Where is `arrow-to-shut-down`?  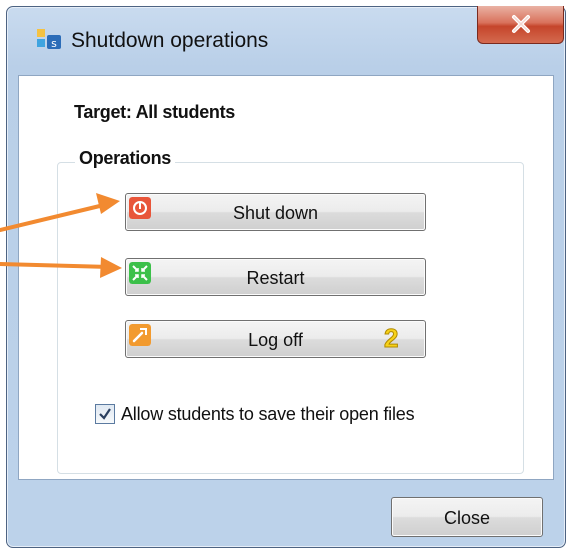
arrow-to-shut-down is located at coordinates (60, 212).